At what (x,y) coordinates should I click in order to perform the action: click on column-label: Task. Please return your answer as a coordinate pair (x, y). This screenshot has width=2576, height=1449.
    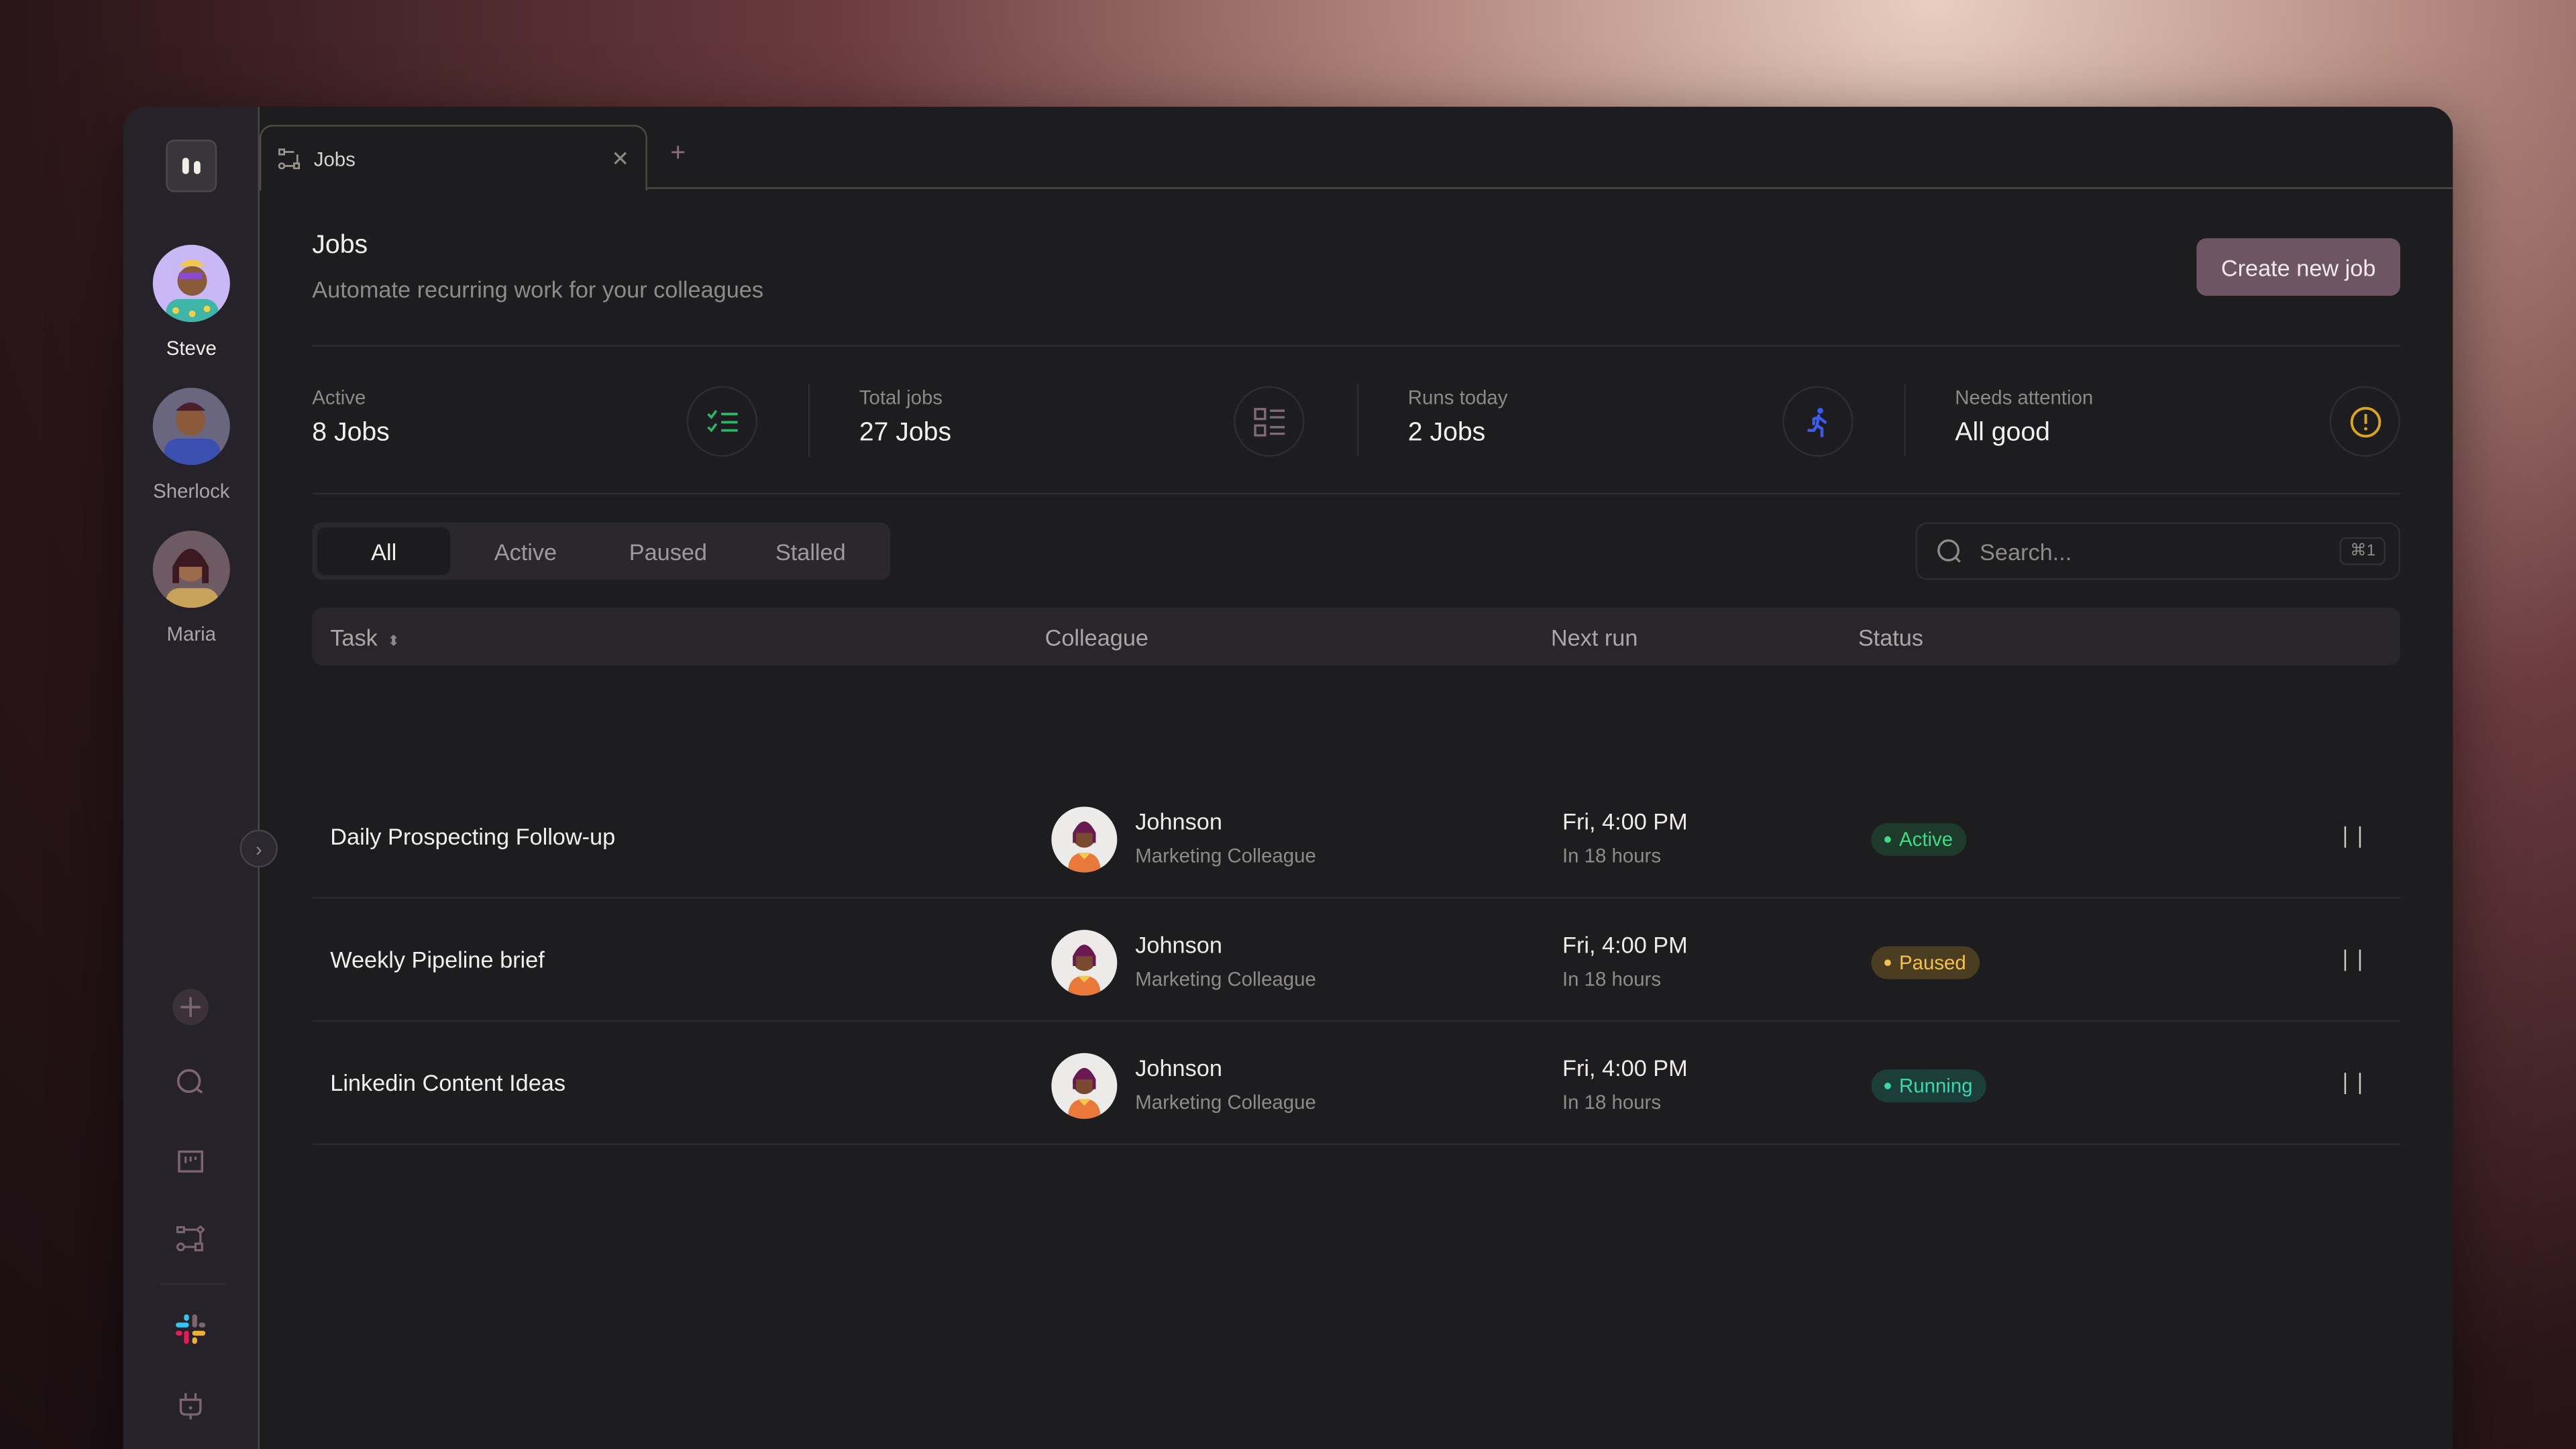
    Looking at the image, I should click on (354, 637).